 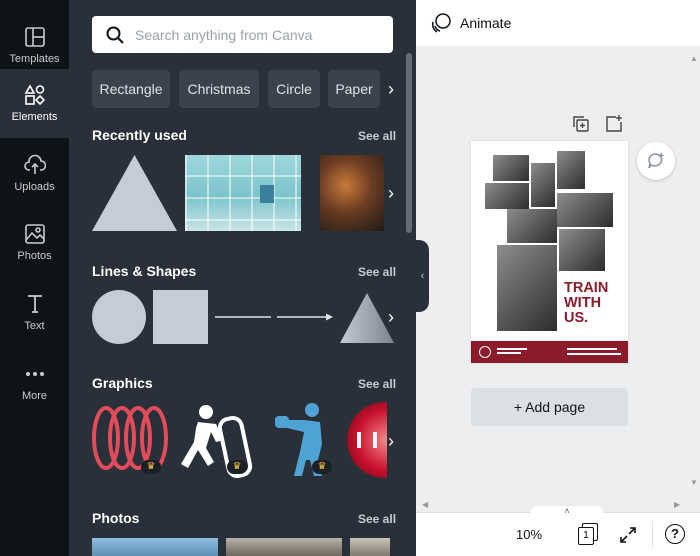 I want to click on rail-item-more: More, so click(x=34, y=382).